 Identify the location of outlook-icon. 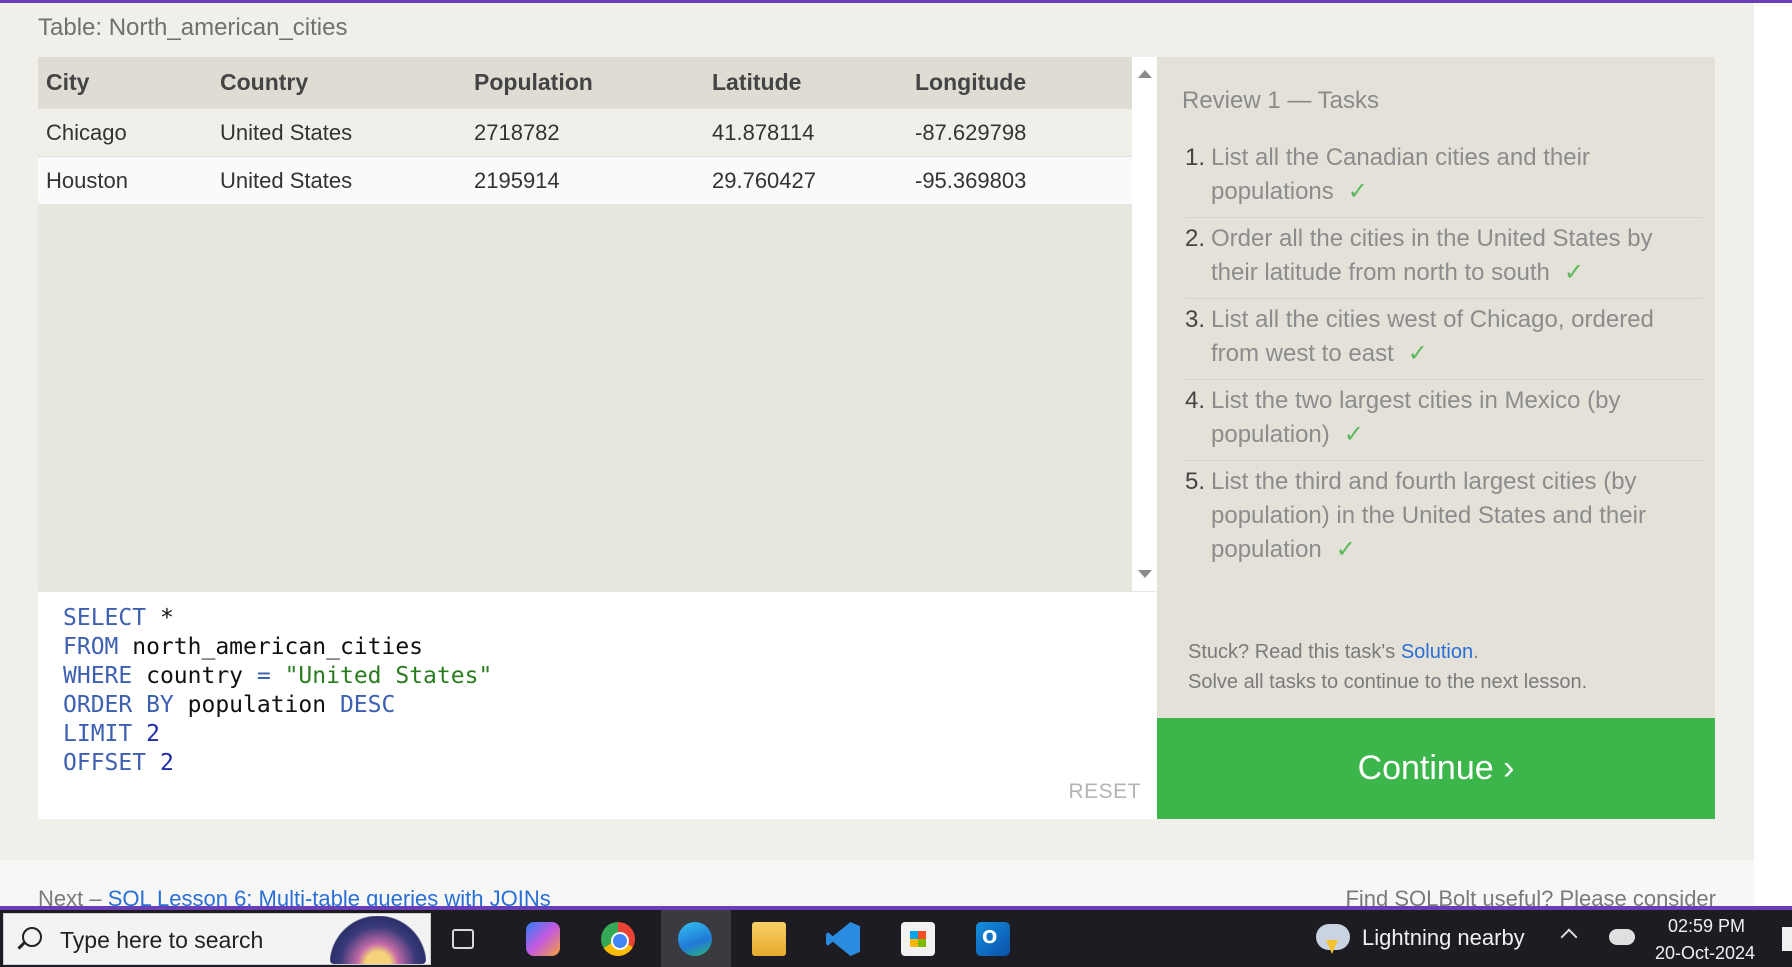
(993, 939).